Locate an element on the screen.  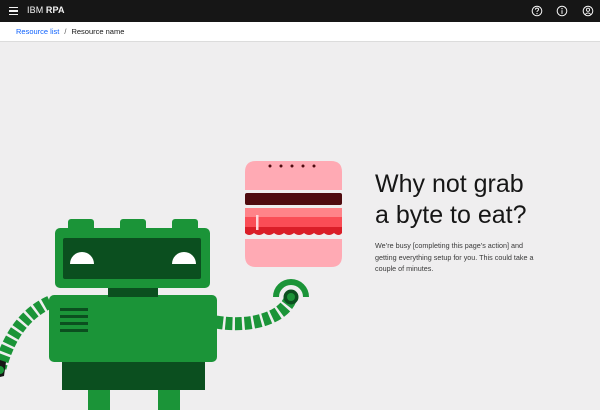
burger-icon is located at coordinates (293, 214).